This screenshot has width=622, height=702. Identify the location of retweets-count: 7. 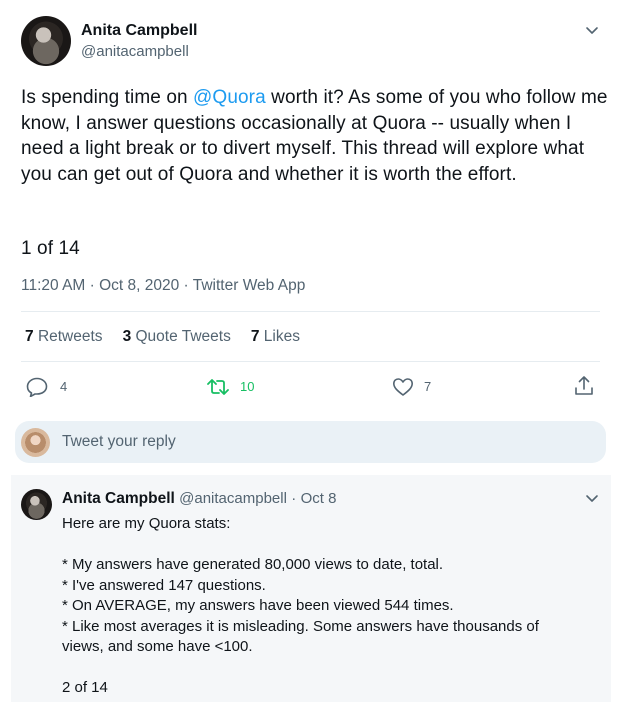
(29, 336).